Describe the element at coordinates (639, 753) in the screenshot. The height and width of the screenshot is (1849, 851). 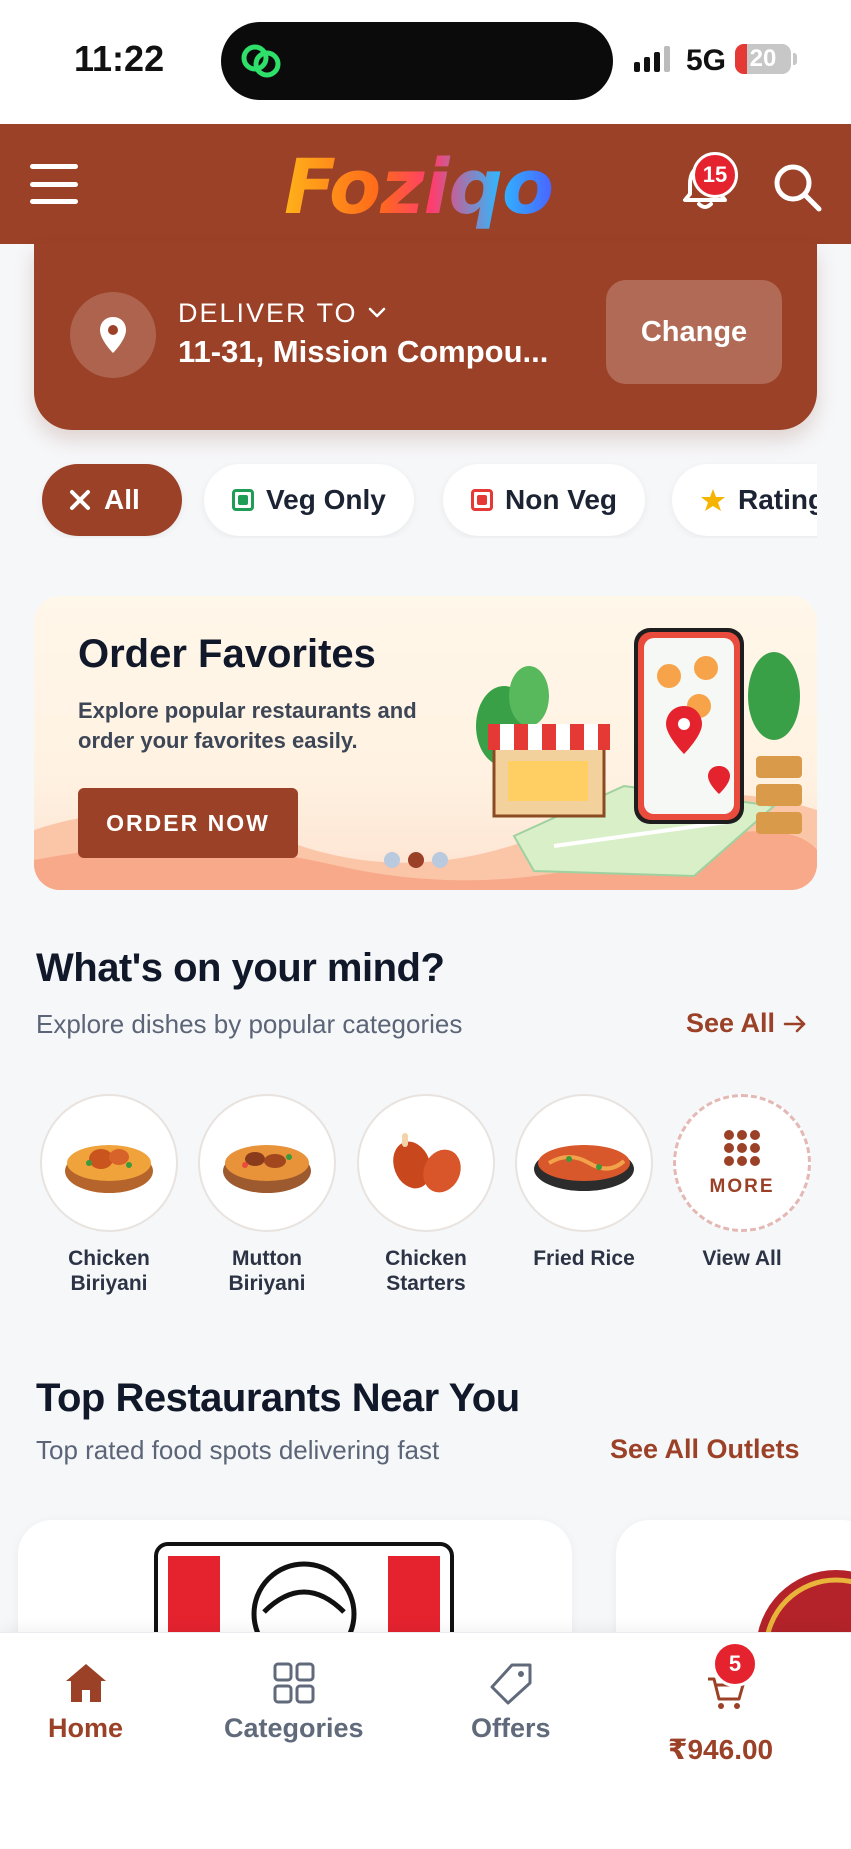
I see `restaurant-phone-illustration` at that location.